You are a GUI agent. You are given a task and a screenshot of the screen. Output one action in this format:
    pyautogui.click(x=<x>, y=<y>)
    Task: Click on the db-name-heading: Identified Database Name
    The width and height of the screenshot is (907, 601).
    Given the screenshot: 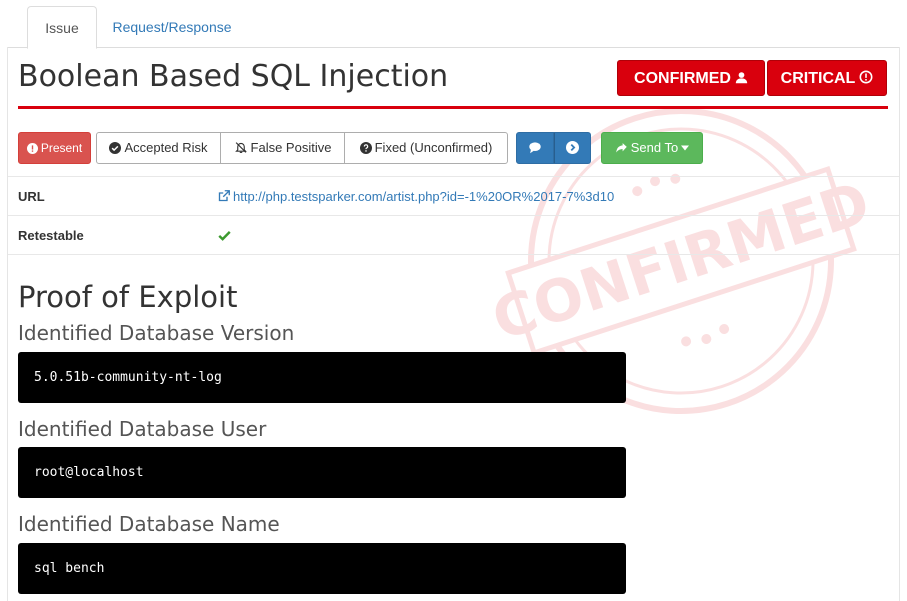 What is the action you would take?
    pyautogui.click(x=149, y=524)
    